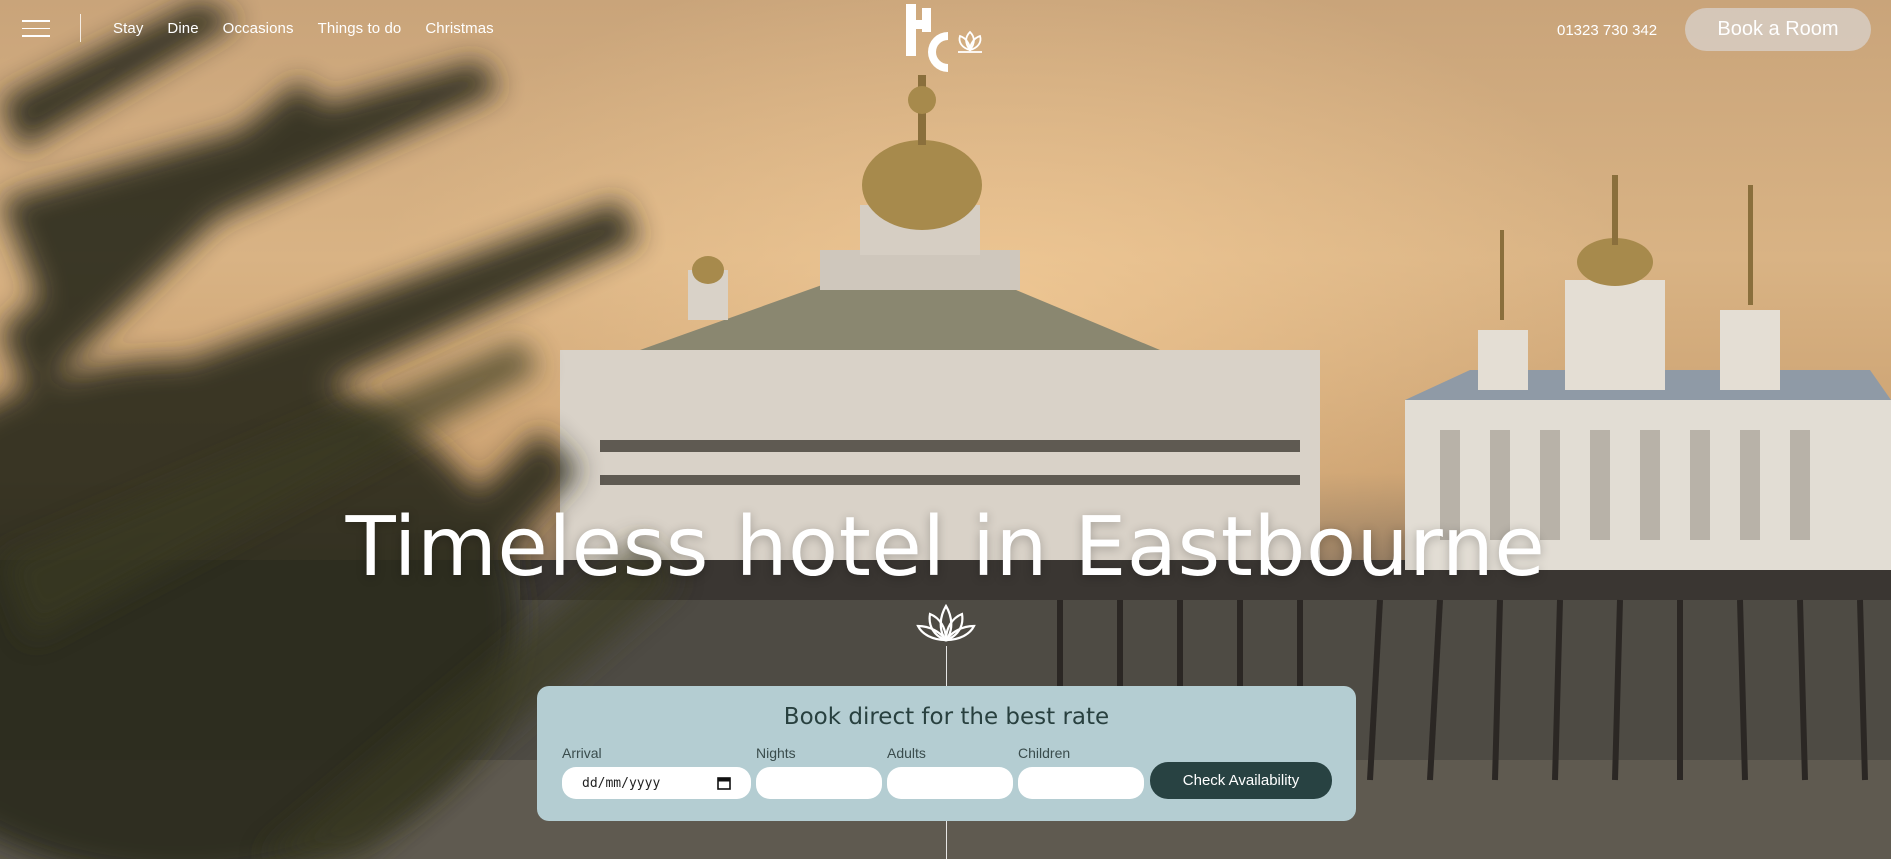 This screenshot has width=1891, height=859. What do you see at coordinates (776, 753) in the screenshot?
I see `nights-label: Nights` at bounding box center [776, 753].